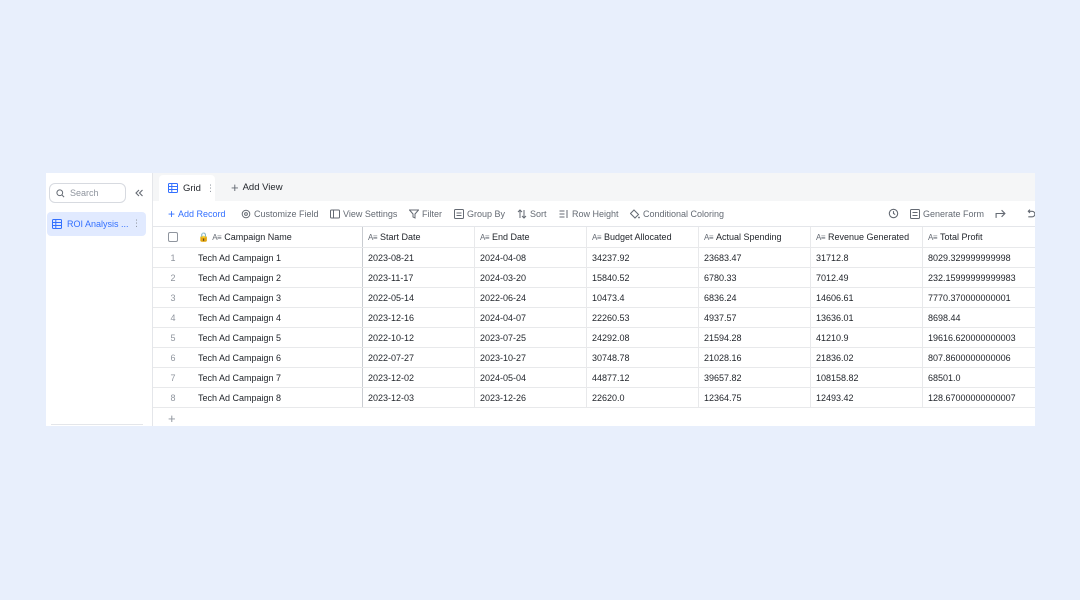 The height and width of the screenshot is (600, 1080). I want to click on cell-campaign-name: Tech Ad Campaign 1, so click(278, 257).